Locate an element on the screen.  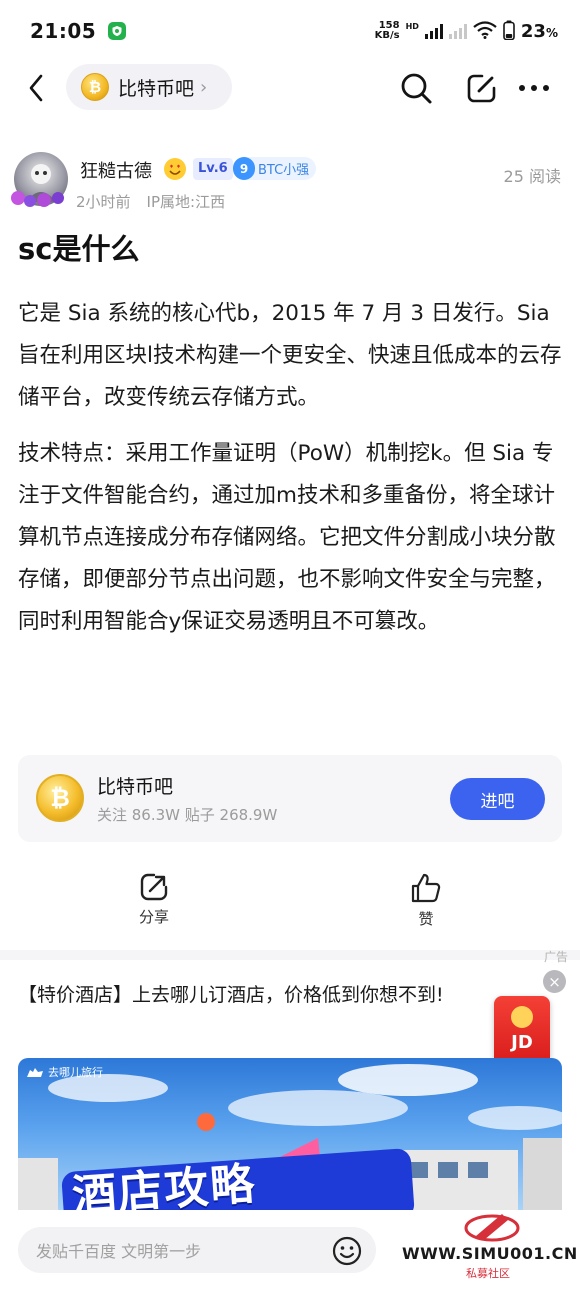
avatar-frame-decoration is located at coordinates (37, 199).